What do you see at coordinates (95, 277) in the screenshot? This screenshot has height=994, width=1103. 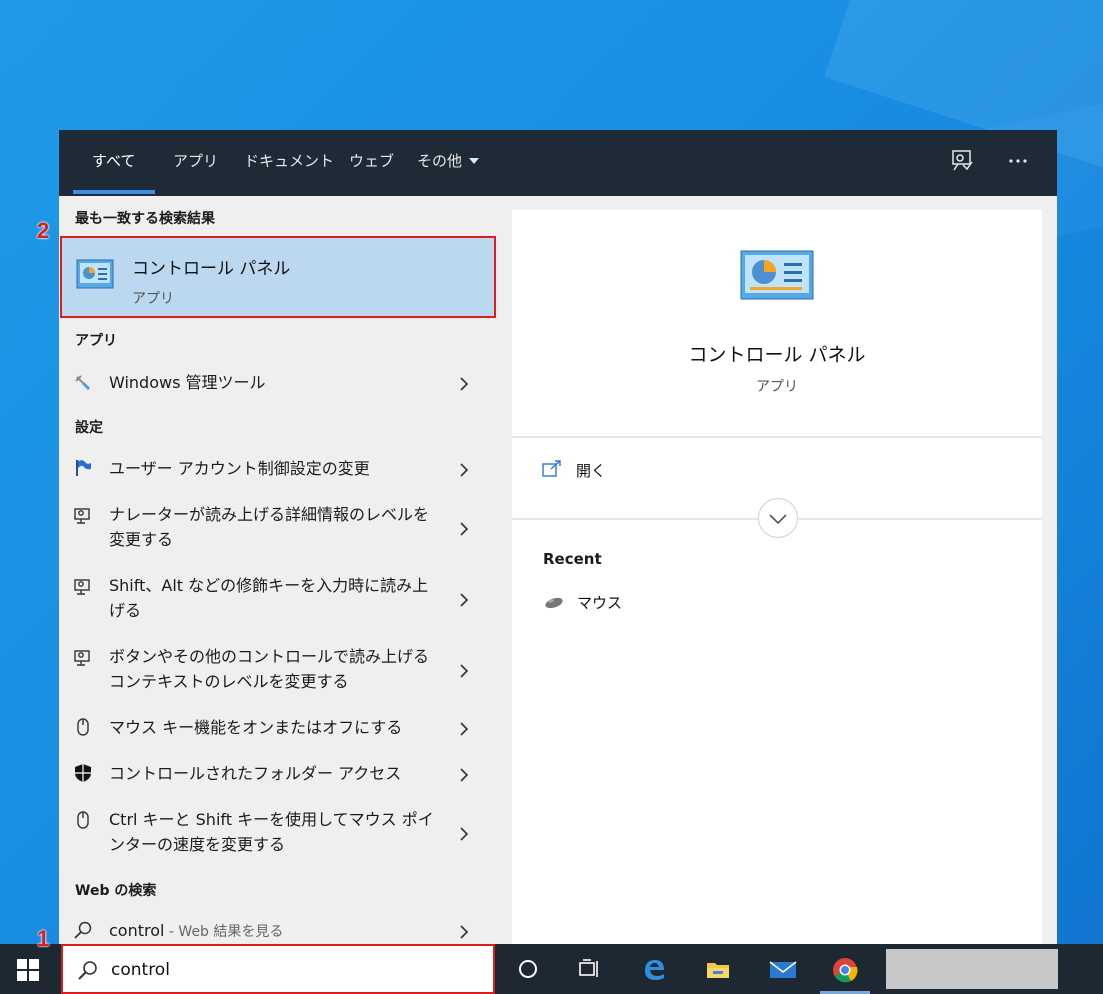 I see `control-panel-icon` at bounding box center [95, 277].